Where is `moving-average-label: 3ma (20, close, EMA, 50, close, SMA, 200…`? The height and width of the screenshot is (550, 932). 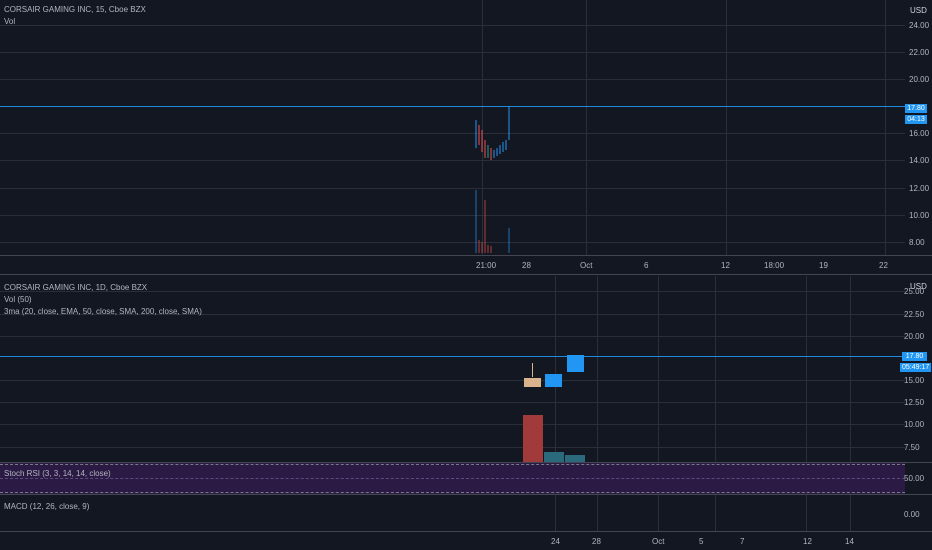 moving-average-label: 3ma (20, close, EMA, 50, close, SMA, 200… is located at coordinates (103, 311).